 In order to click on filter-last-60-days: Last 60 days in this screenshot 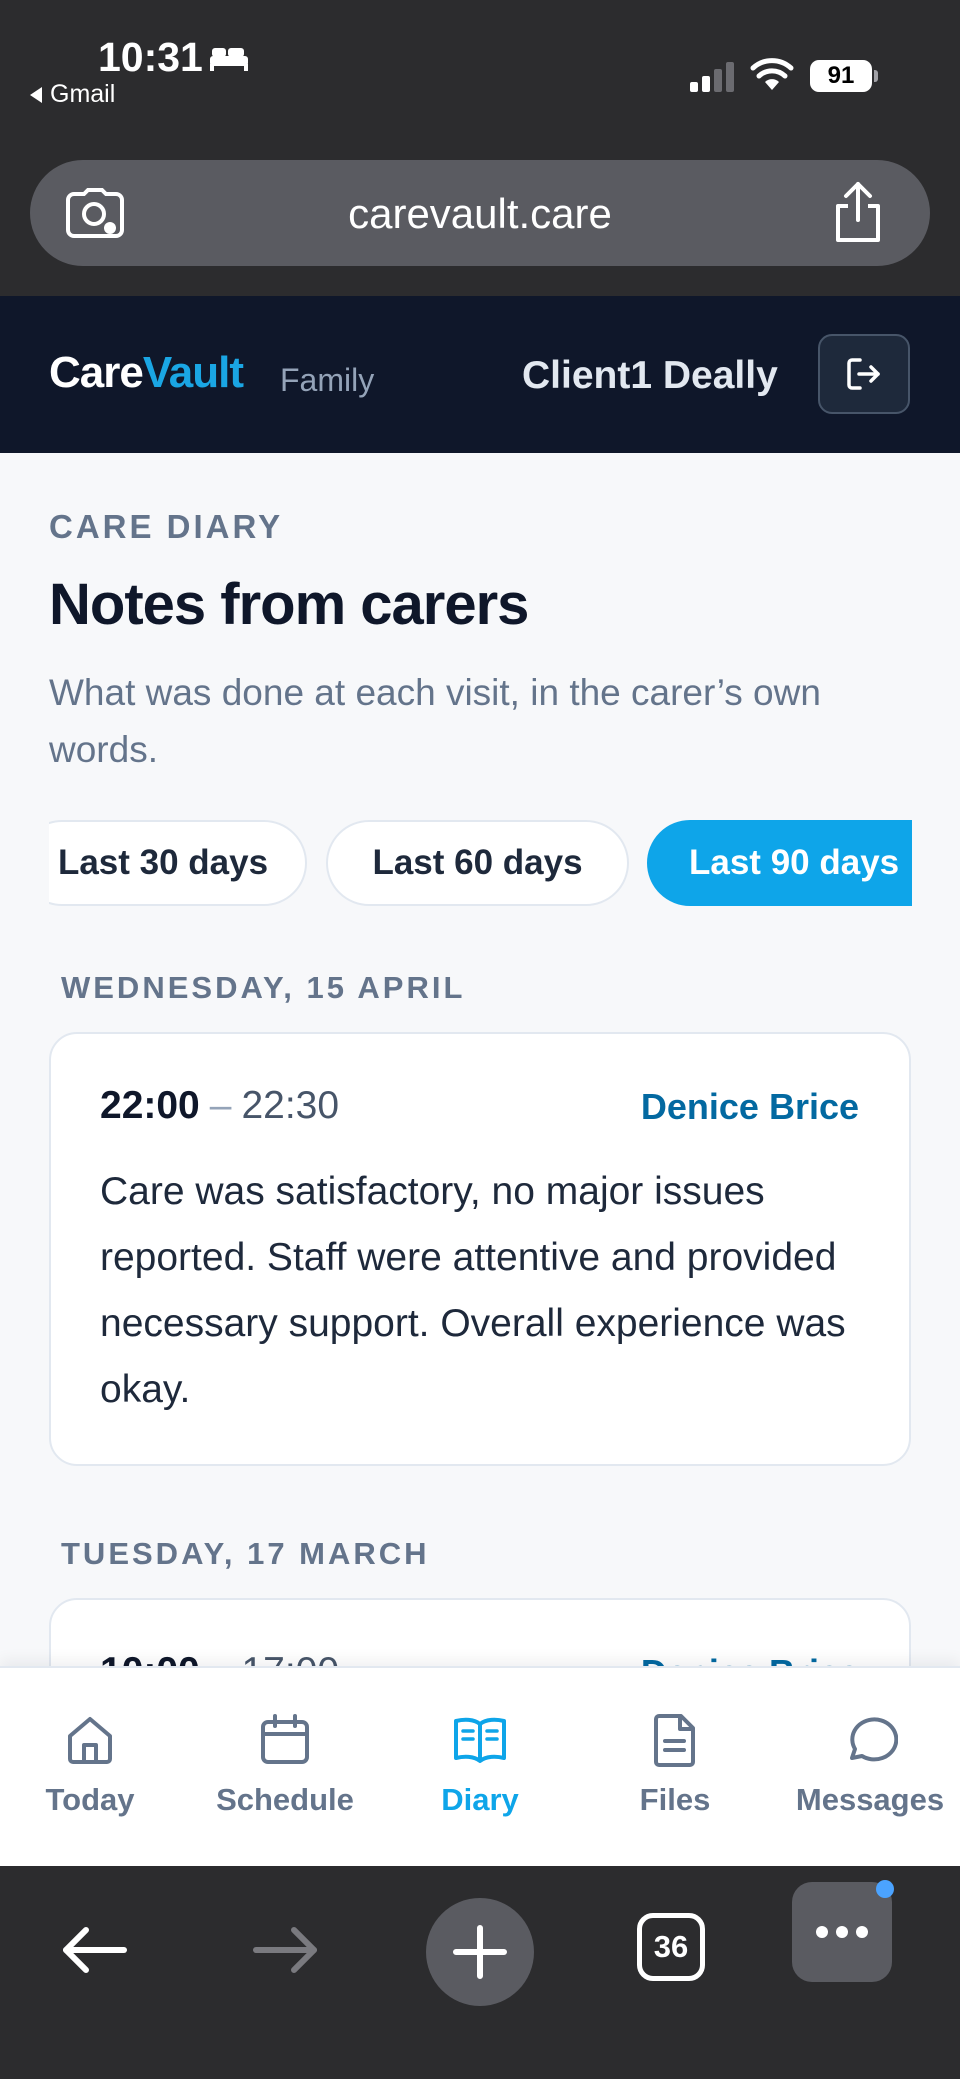, I will do `click(477, 863)`.